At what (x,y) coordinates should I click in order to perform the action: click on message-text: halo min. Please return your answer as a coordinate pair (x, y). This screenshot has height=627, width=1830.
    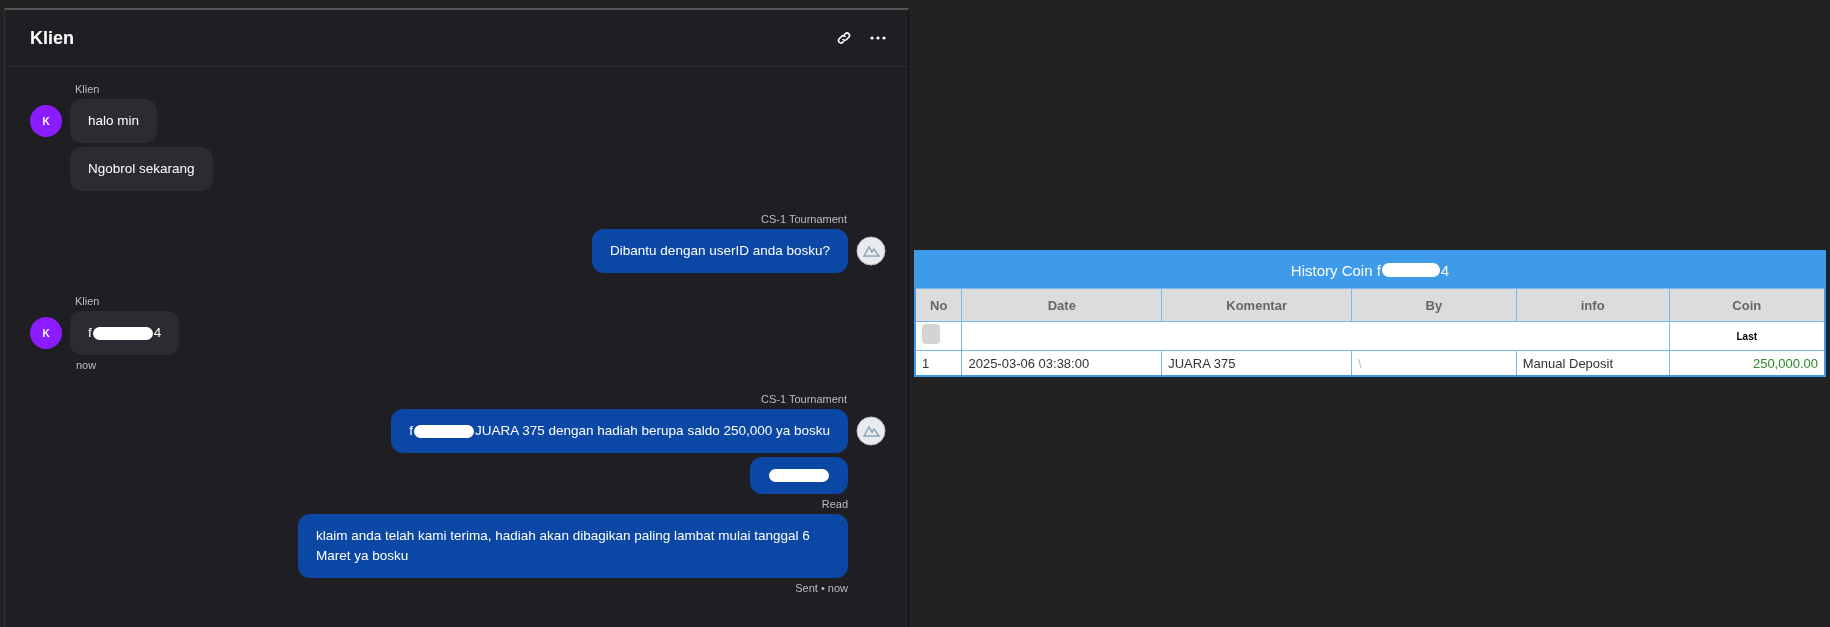
    Looking at the image, I should click on (114, 121).